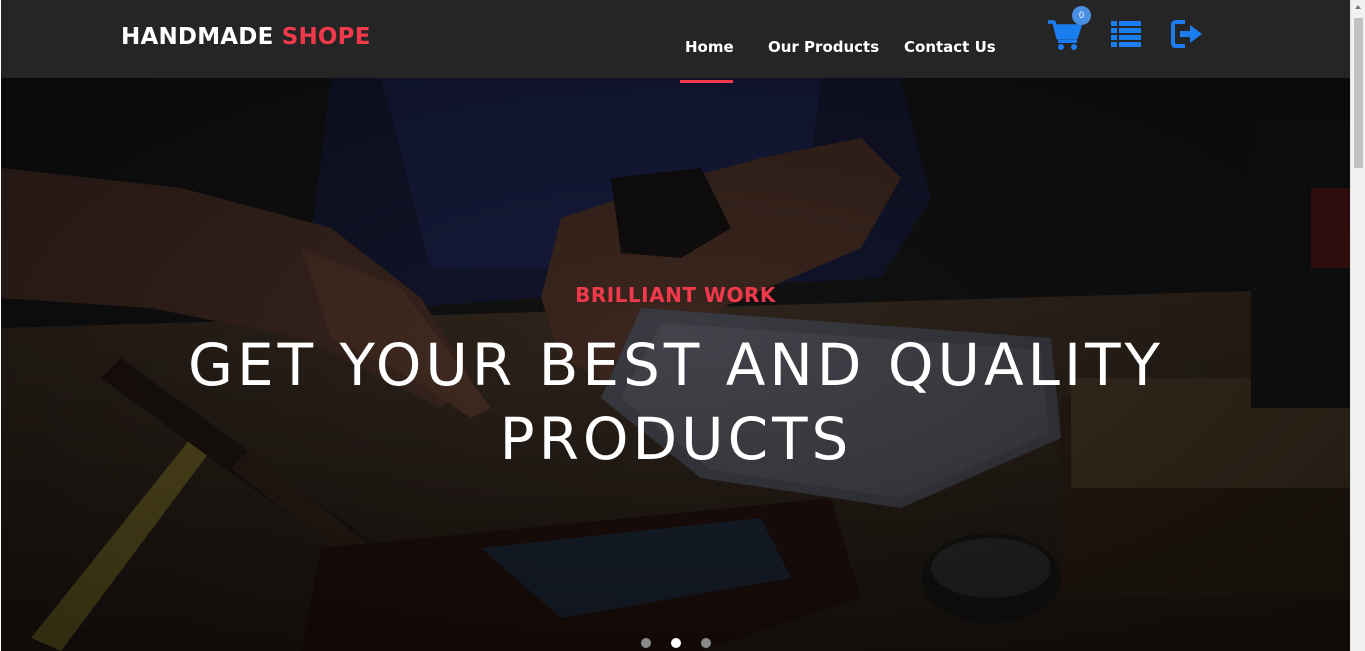 The width and height of the screenshot is (1365, 651). Describe the element at coordinates (1081, 15) in the screenshot. I see `cart-count-badge: 0` at that location.